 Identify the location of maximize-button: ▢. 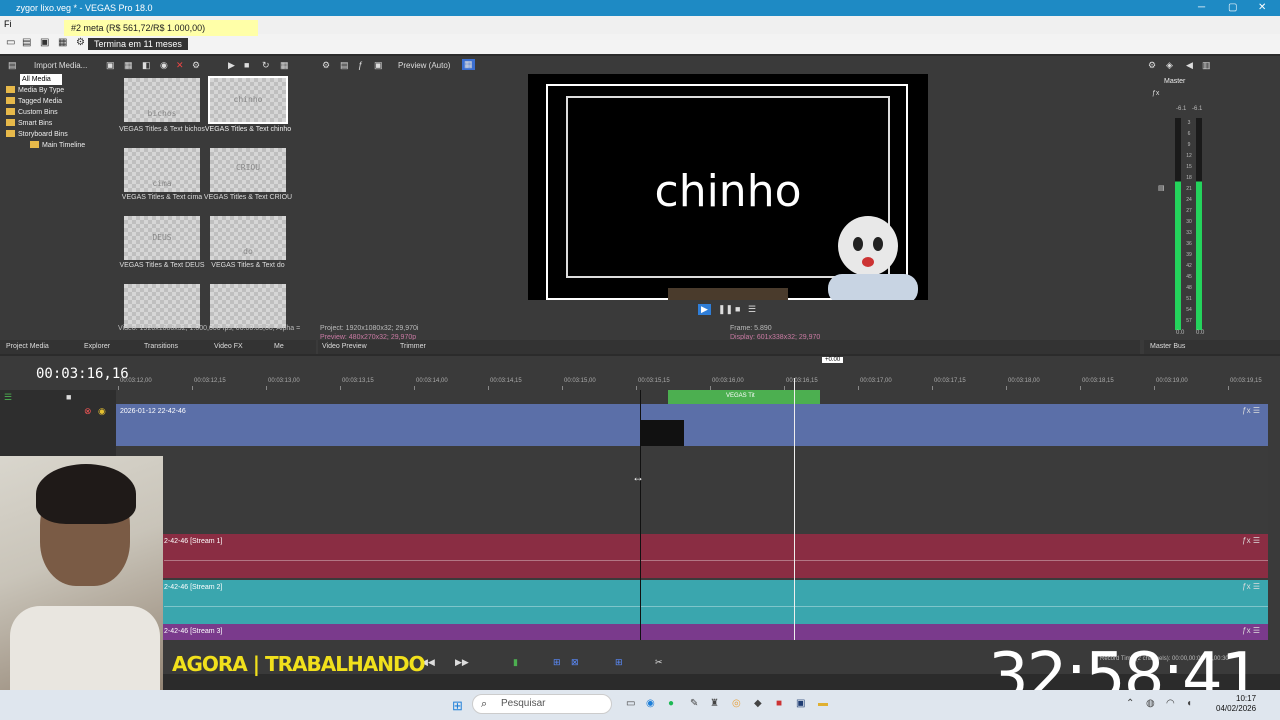
(1232, 7).